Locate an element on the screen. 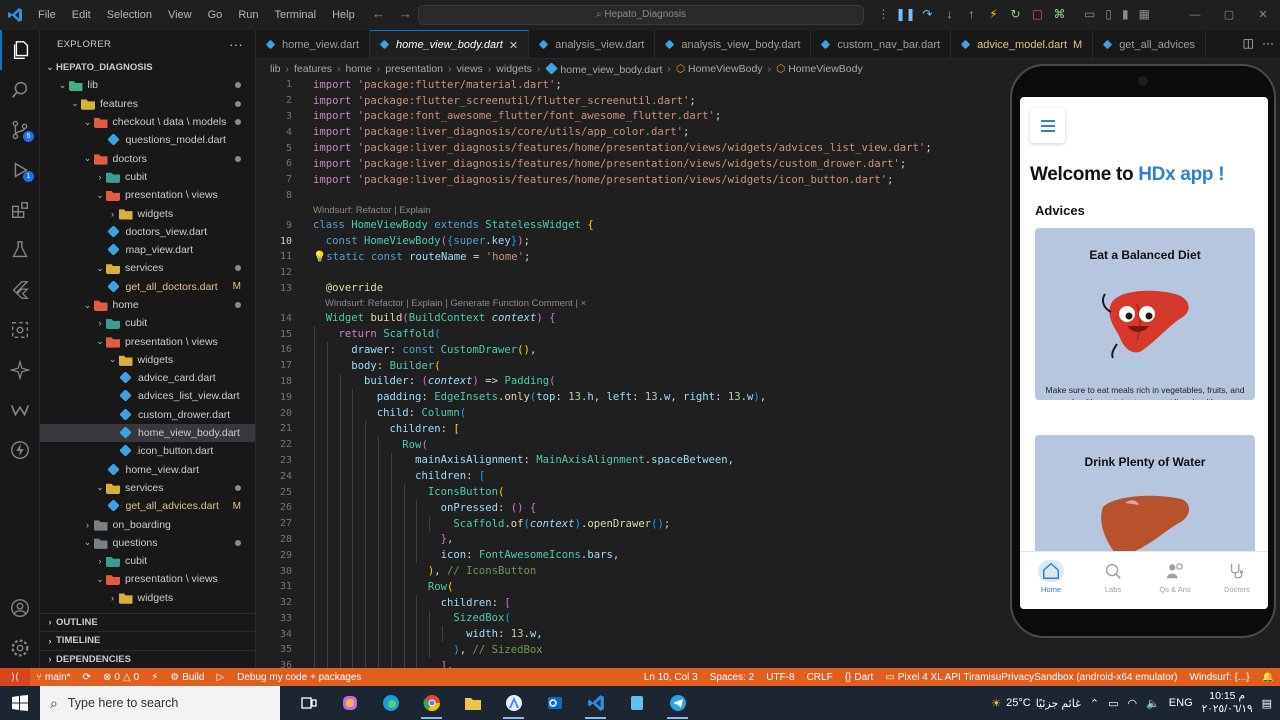 The height and width of the screenshot is (720, 1280). taskbar-search: ⌕ Type here to search is located at coordinates (160, 703).